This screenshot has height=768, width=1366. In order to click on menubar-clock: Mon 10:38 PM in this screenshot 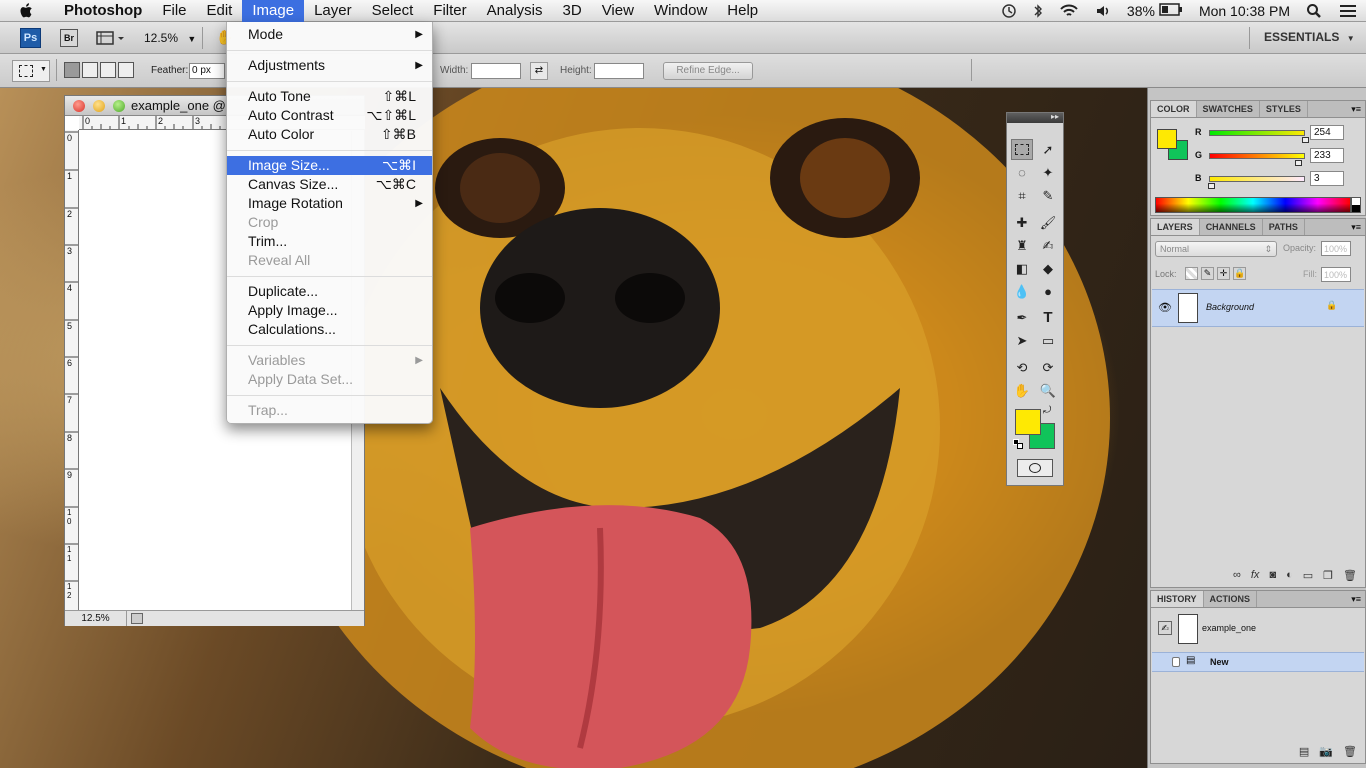, I will do `click(1244, 11)`.